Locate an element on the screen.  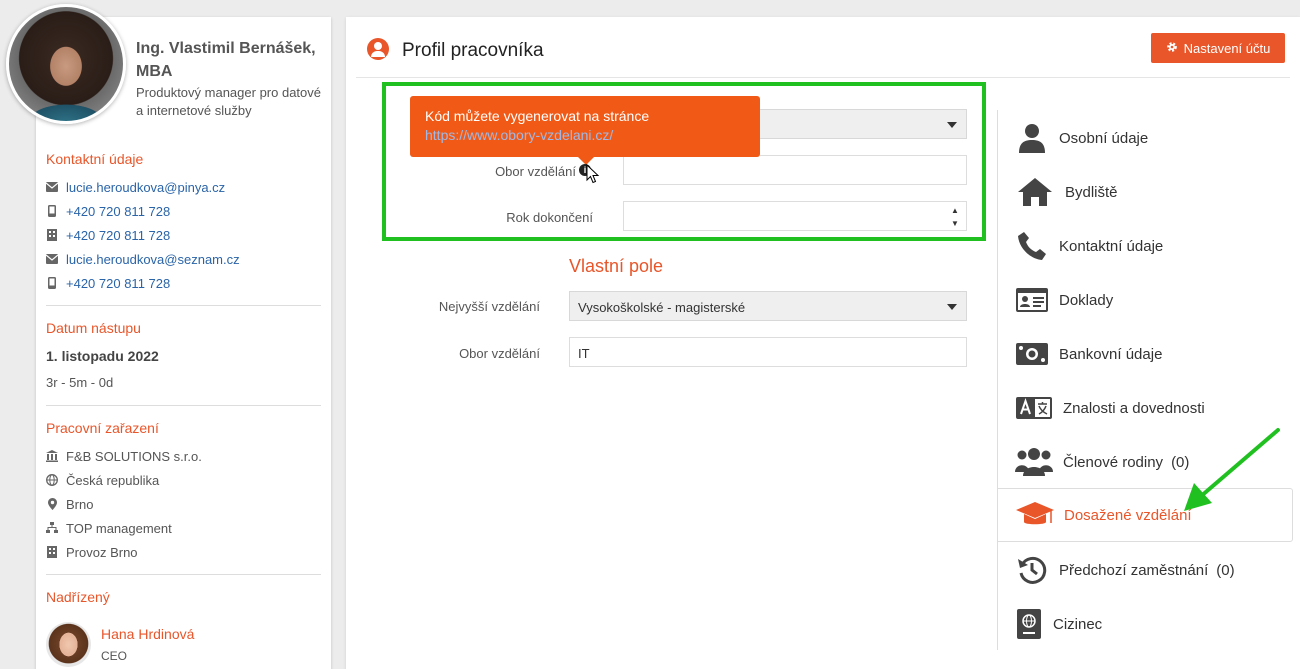
header-divider is located at coordinates (823, 77).